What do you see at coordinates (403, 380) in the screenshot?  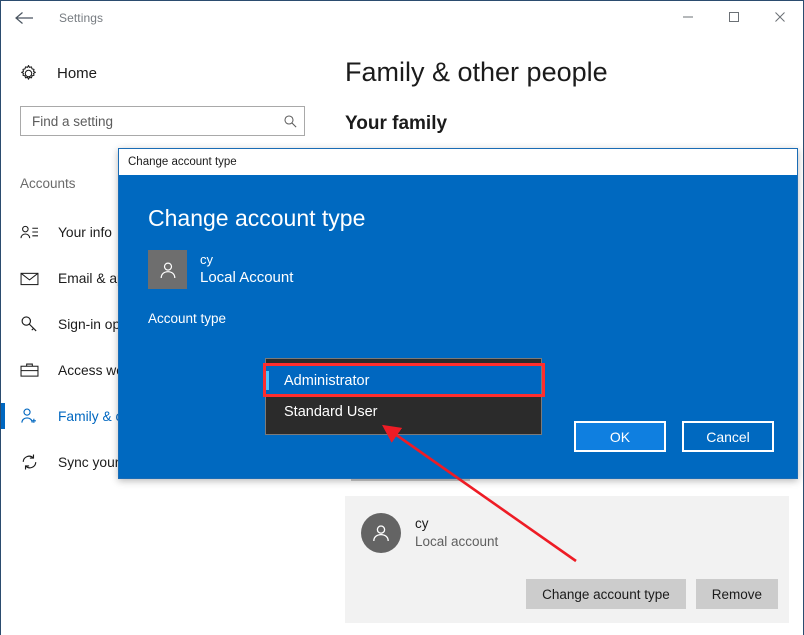 I see `dropdown-option-administrator: Administrator` at bounding box center [403, 380].